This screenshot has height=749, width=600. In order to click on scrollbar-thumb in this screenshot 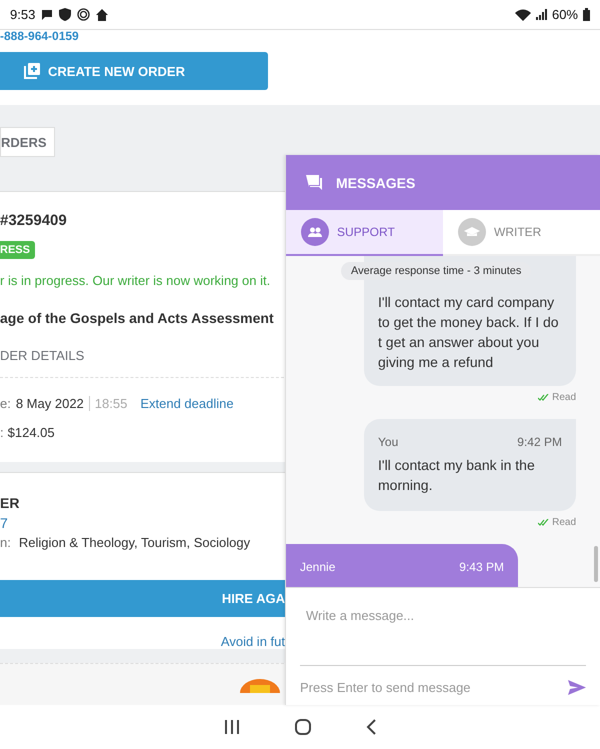, I will do `click(596, 564)`.